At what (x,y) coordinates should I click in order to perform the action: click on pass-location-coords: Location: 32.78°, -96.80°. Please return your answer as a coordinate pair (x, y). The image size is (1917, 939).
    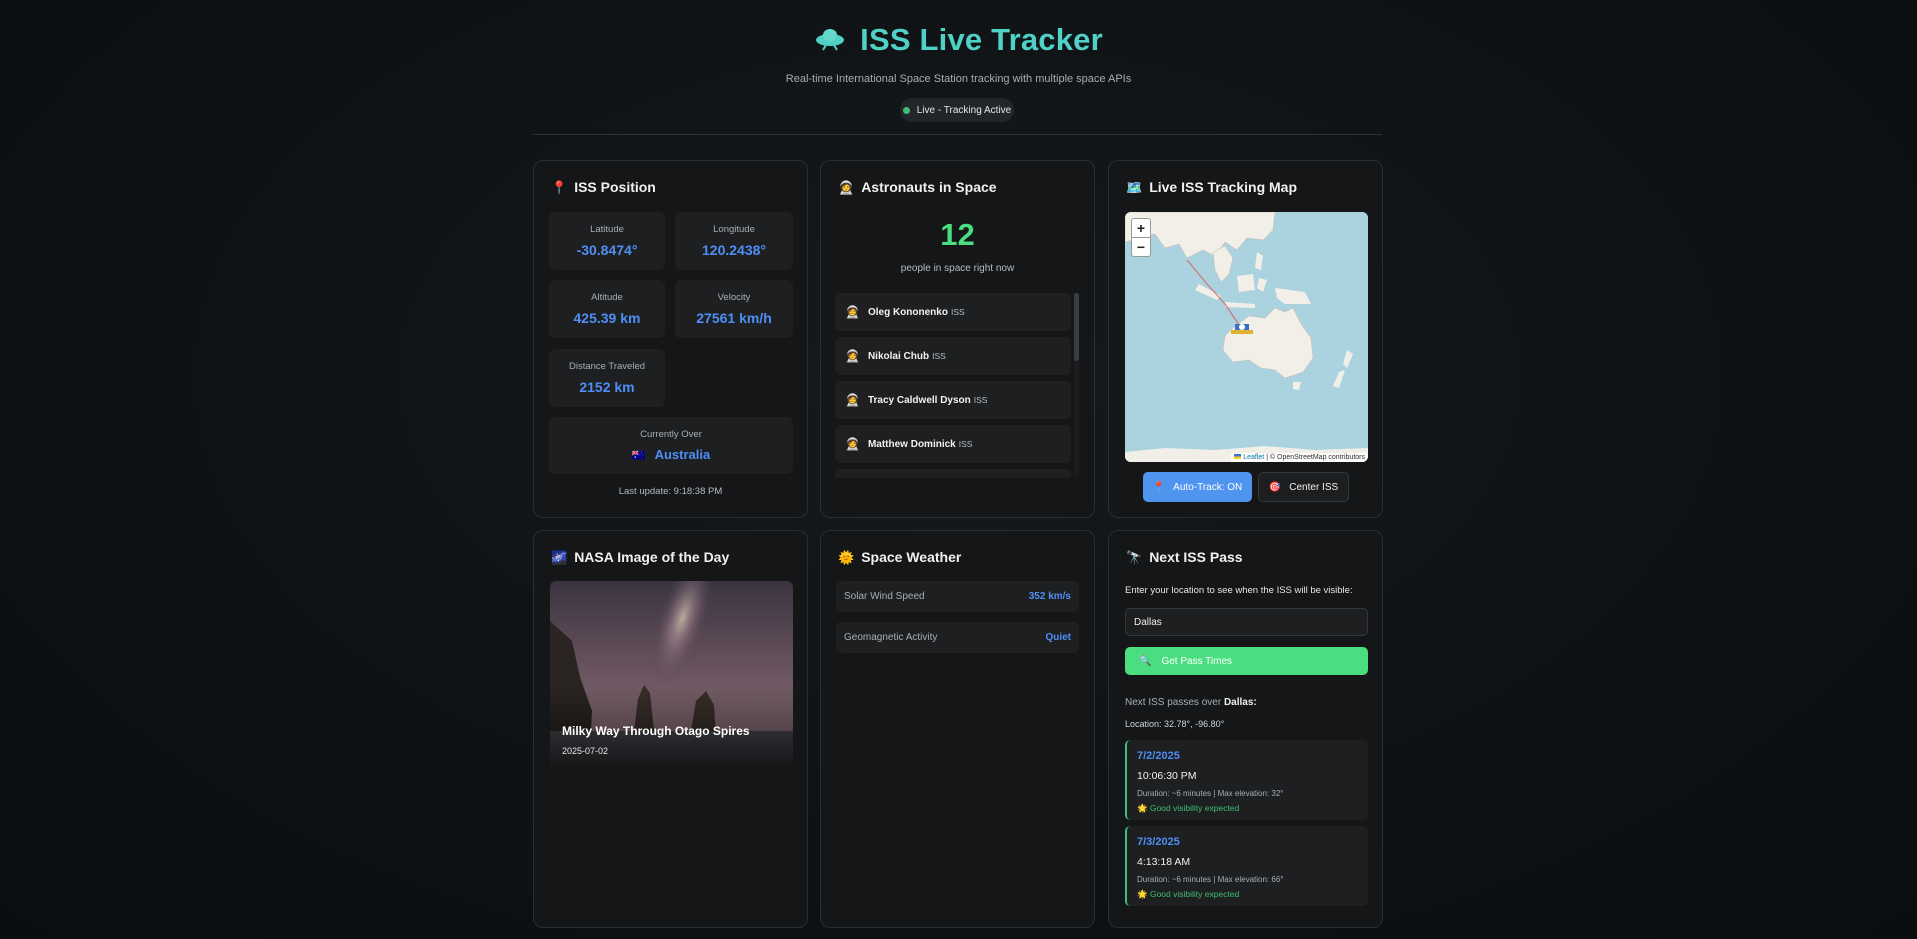
    Looking at the image, I should click on (1175, 724).